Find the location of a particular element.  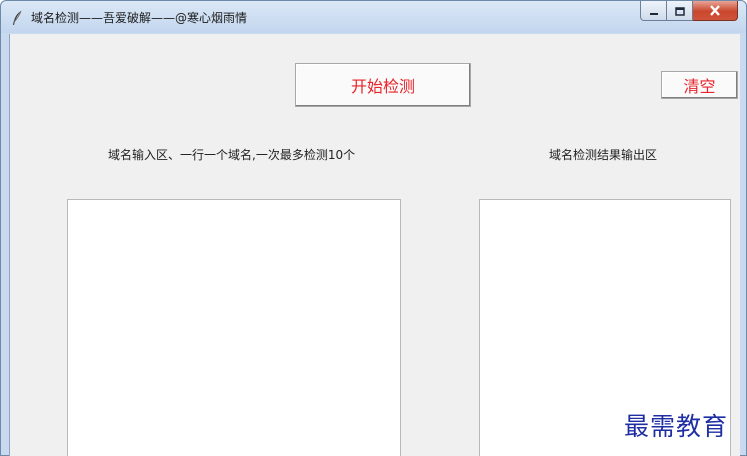

title-bar: 域名检测——吾爱破解——@寒心烟雨情 is located at coordinates (373, 17).